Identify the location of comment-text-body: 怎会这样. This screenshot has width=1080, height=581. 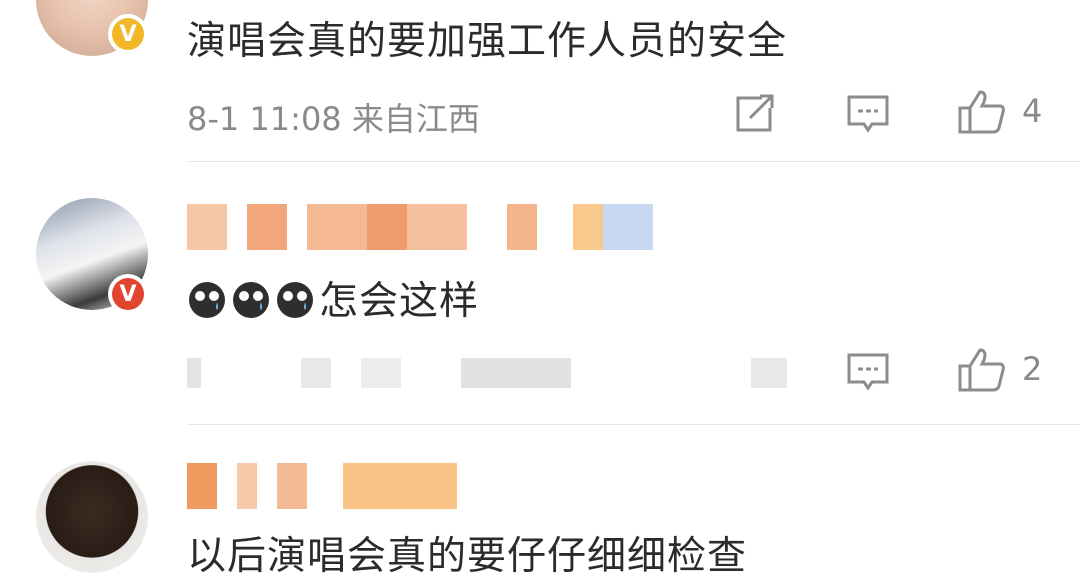
(399, 301).